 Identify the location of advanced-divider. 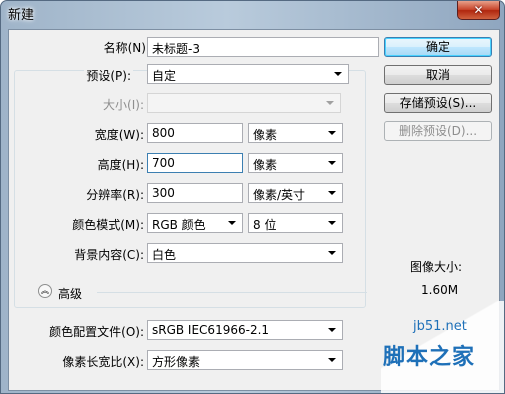
(232, 292).